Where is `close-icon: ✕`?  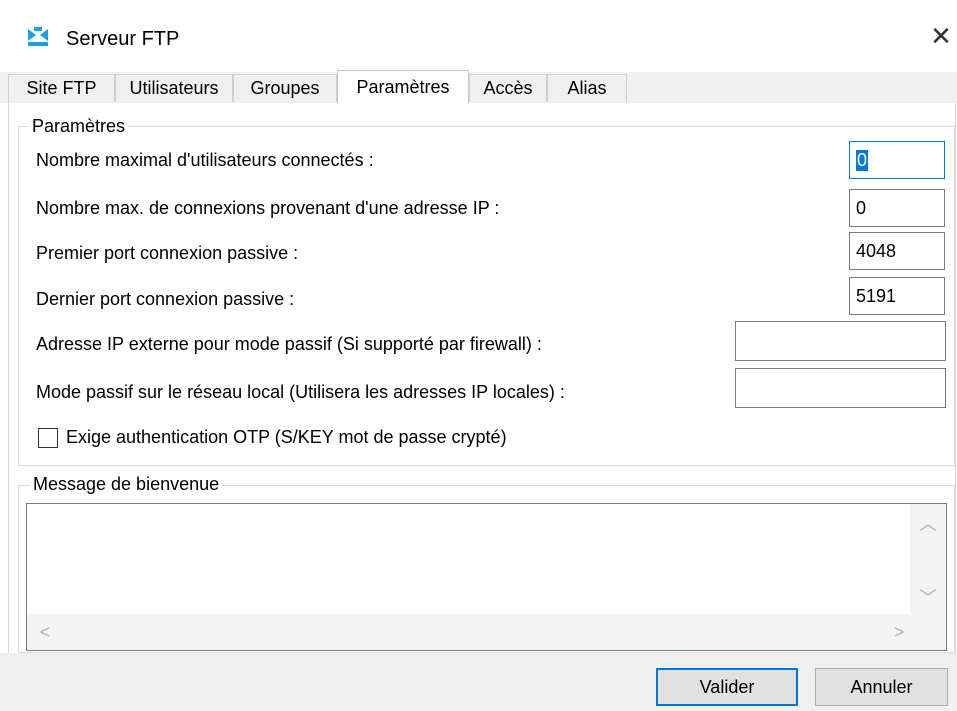 close-icon: ✕ is located at coordinates (941, 36).